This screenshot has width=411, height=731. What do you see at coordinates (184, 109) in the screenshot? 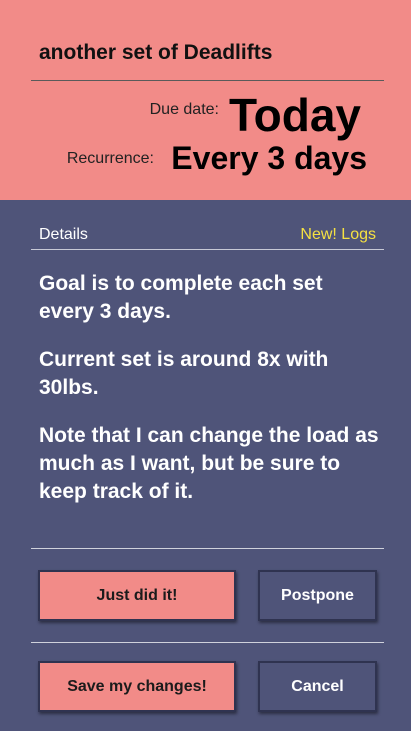
I see `due-date-label: Due date:` at bounding box center [184, 109].